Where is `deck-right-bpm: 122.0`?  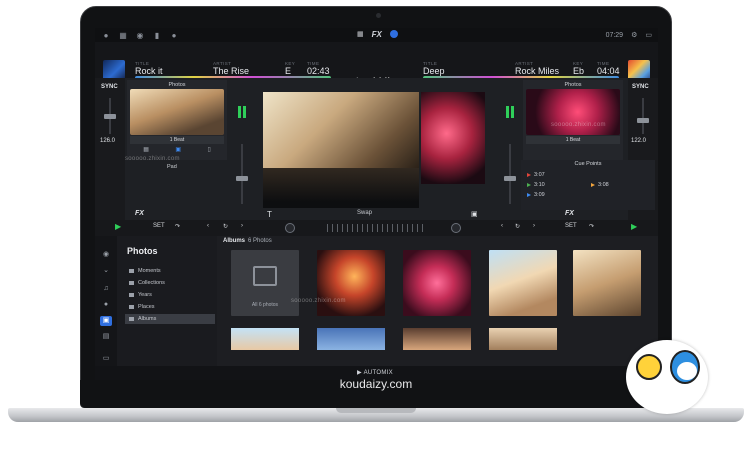
deck-right-bpm: 122.0 is located at coordinates (639, 141).